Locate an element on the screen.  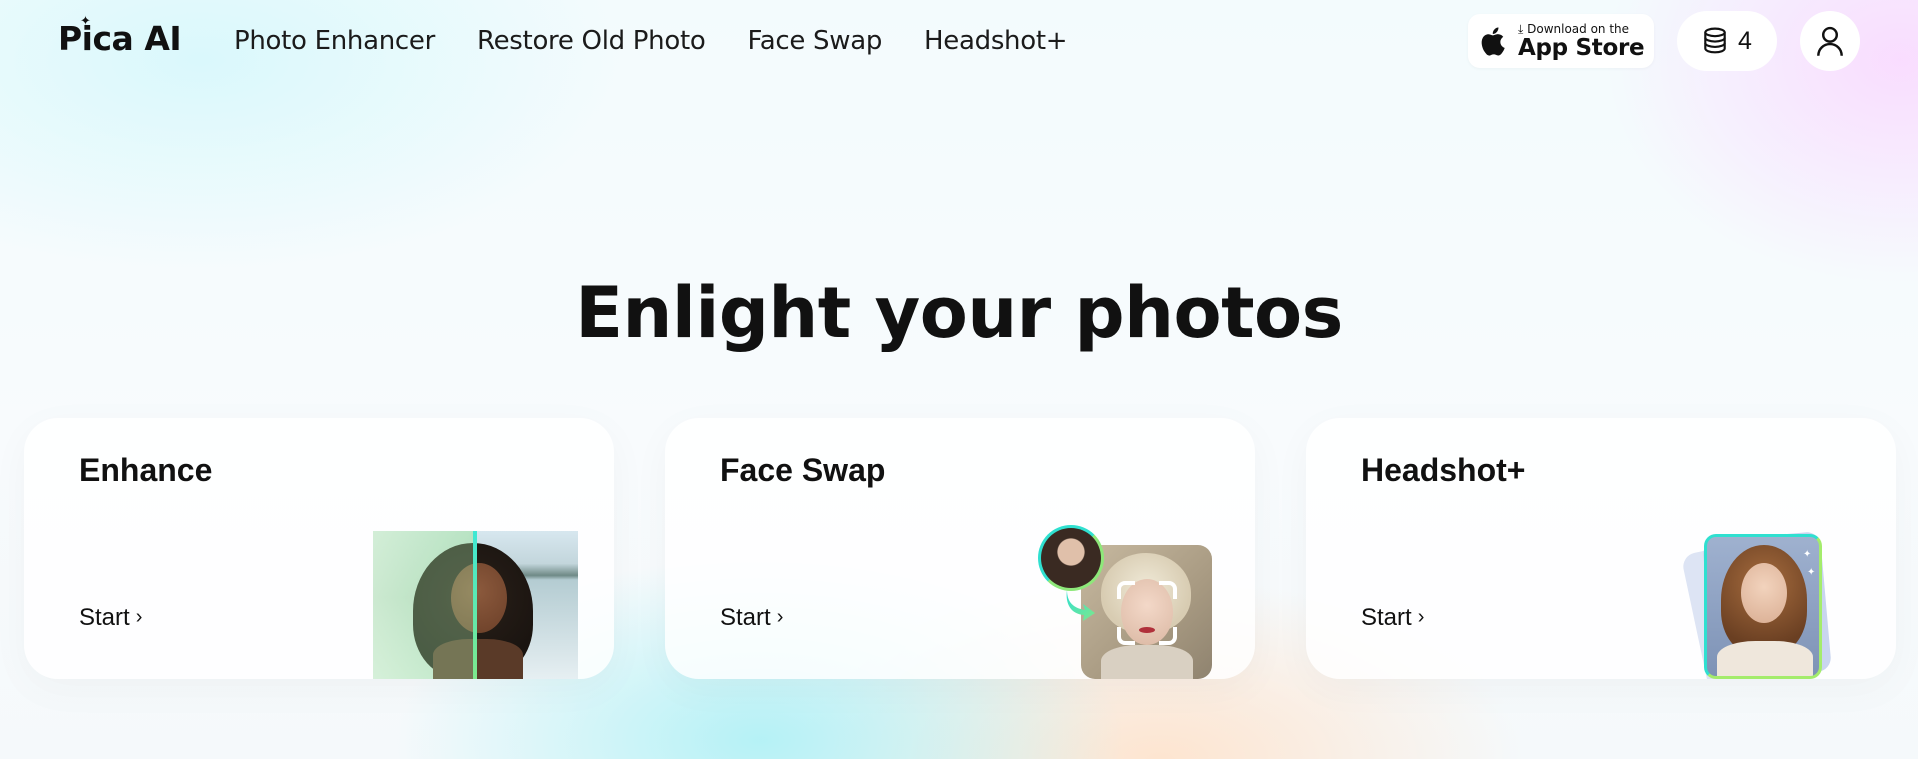
headshot-start-link: Start › is located at coordinates (1392, 618).